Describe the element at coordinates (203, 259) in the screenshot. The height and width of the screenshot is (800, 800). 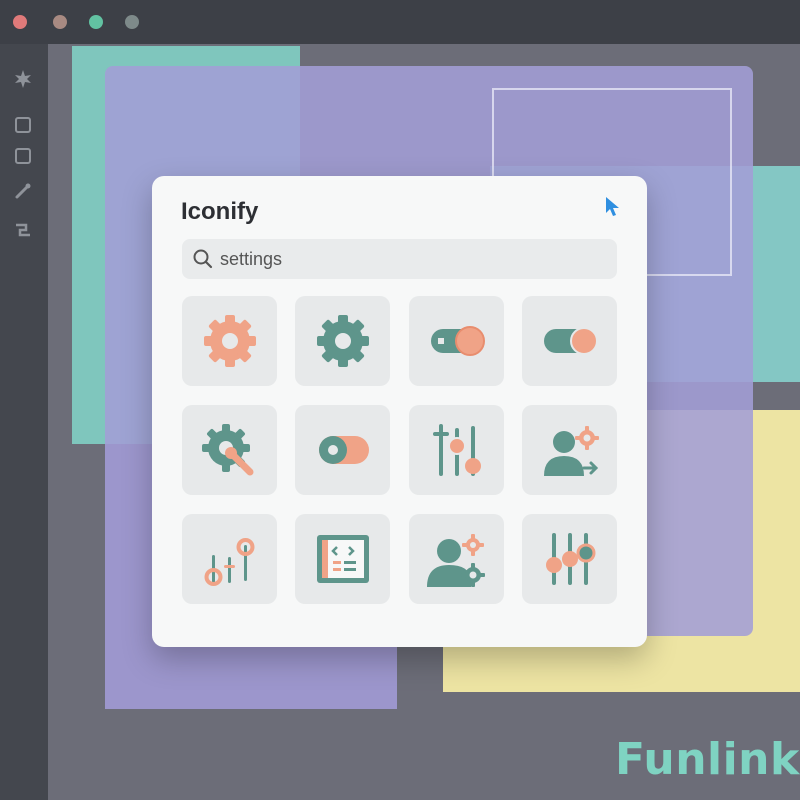
I see `search-icon` at that location.